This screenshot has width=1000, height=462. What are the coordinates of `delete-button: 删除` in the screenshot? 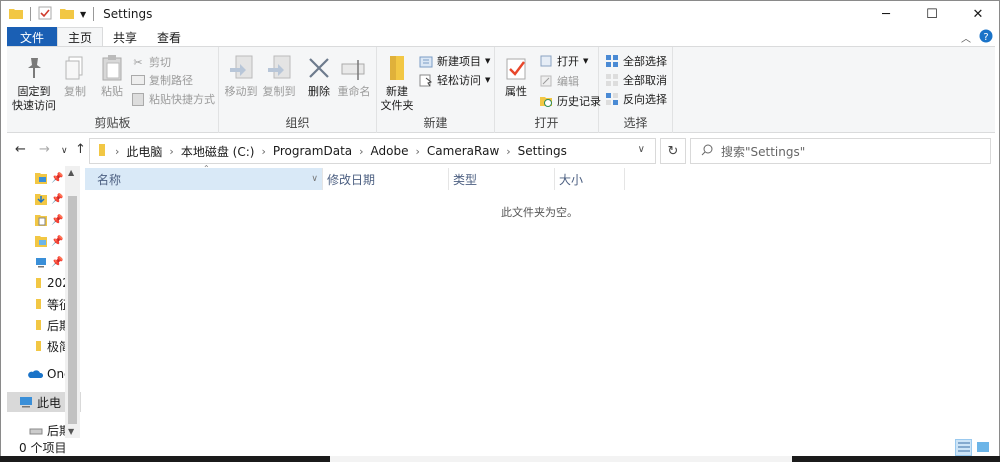 It's located at (319, 76).